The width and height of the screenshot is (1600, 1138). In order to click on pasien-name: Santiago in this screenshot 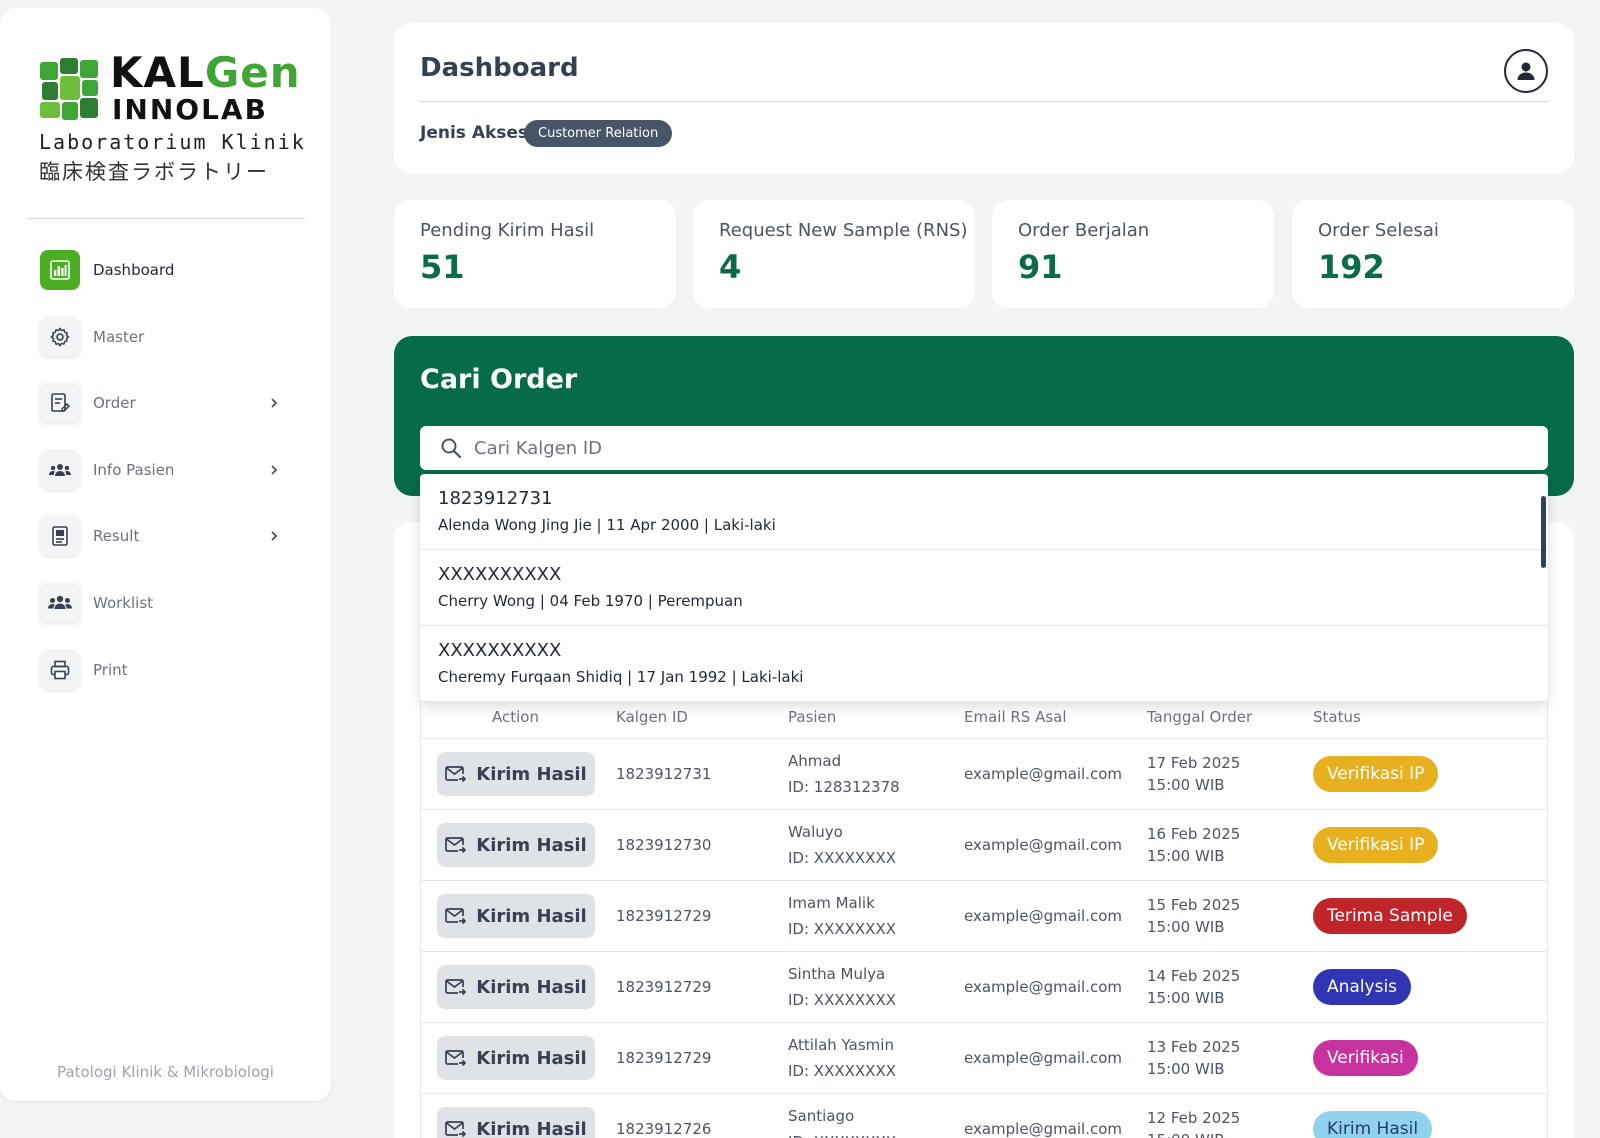, I will do `click(821, 1116)`.